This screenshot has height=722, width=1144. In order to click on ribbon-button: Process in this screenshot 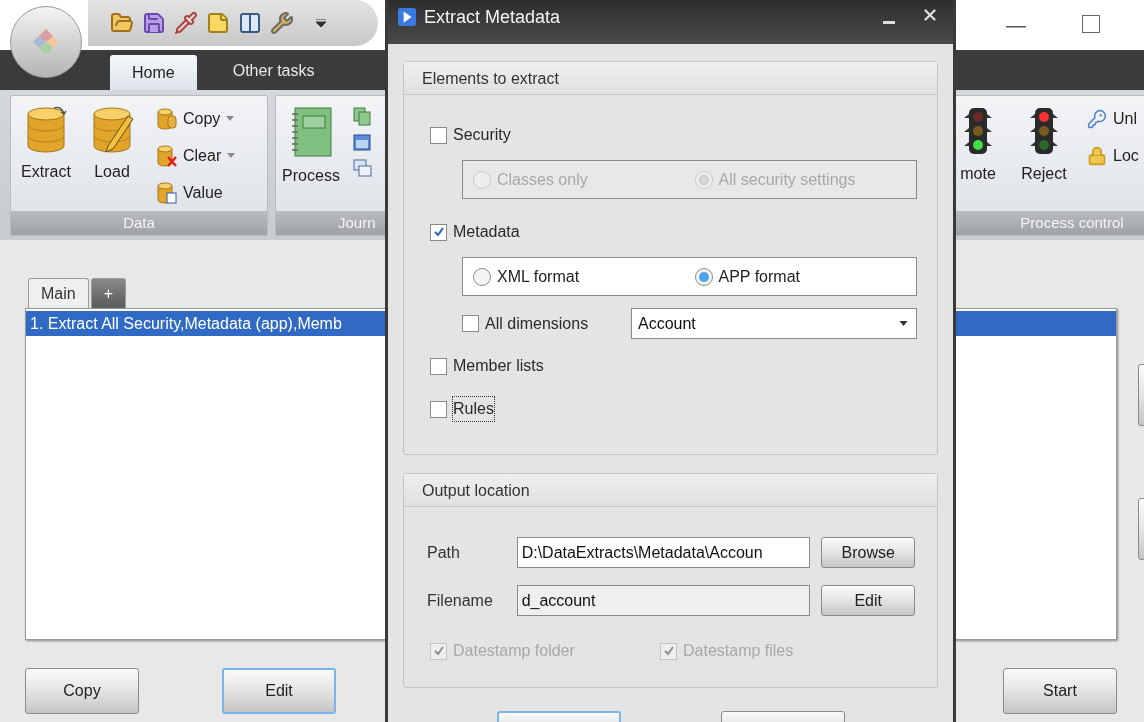, I will do `click(311, 147)`.